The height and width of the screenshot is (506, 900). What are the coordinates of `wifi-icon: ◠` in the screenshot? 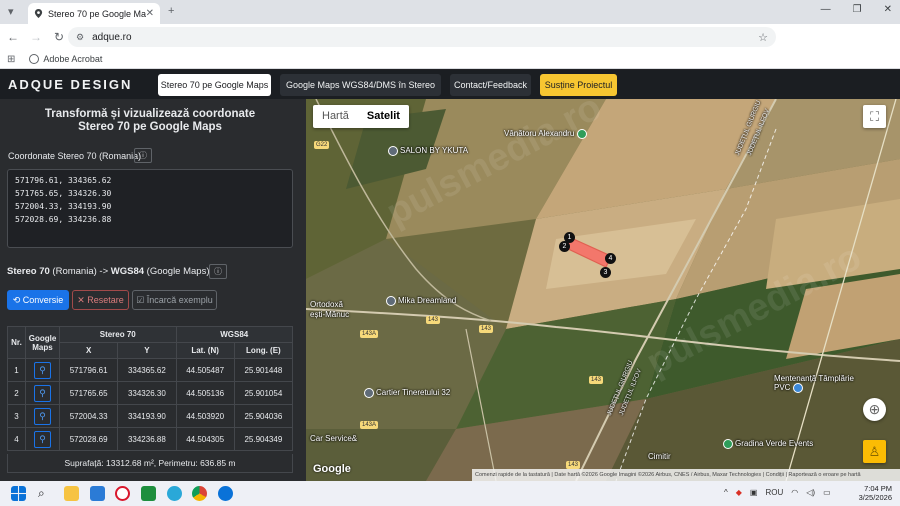 It's located at (794, 492).